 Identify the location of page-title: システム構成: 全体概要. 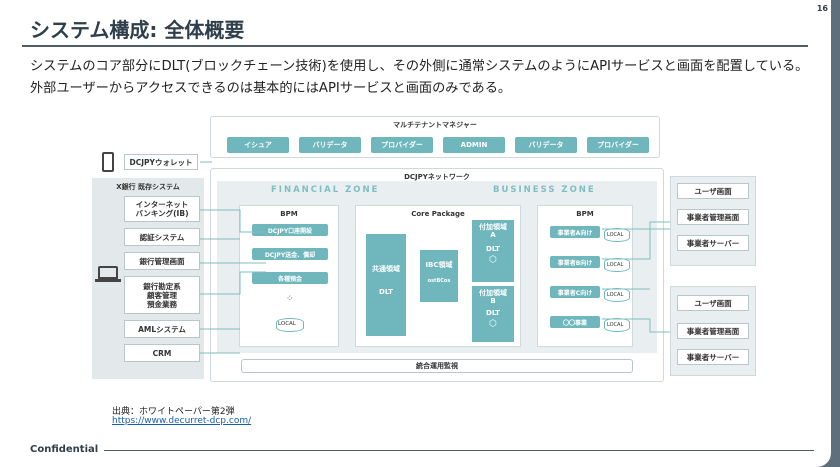
(137, 30).